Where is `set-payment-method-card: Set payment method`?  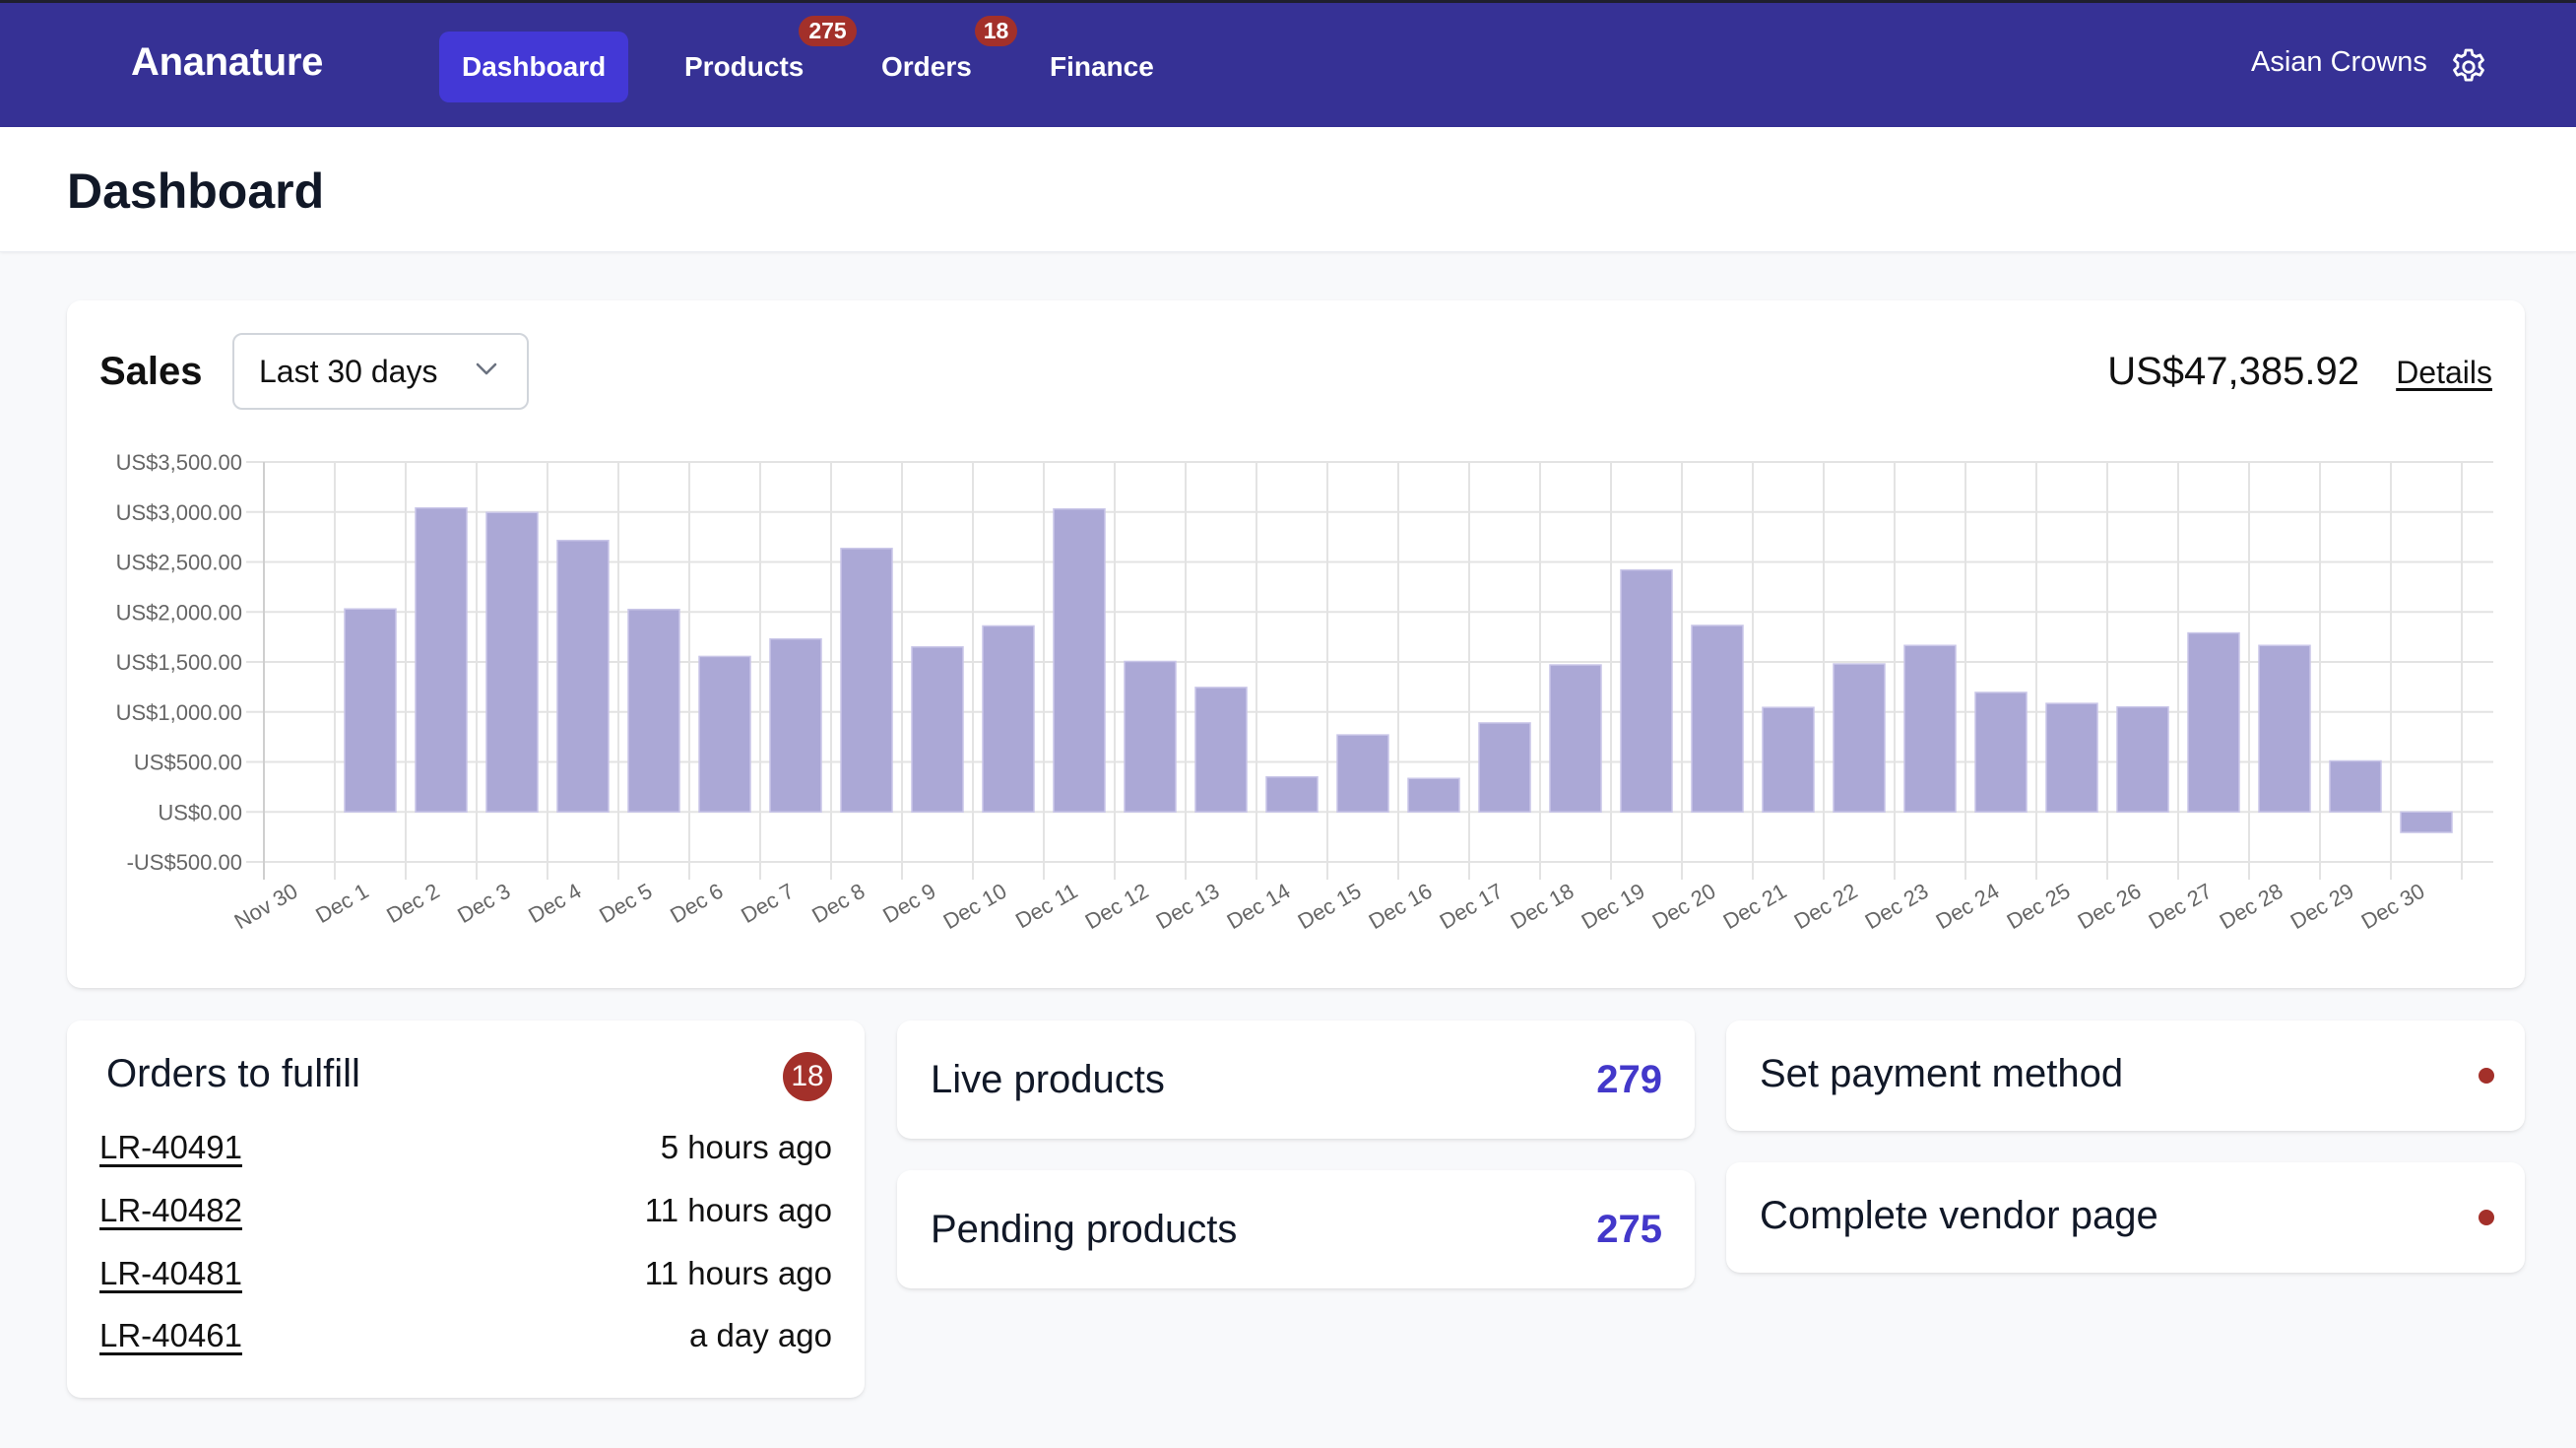 set-payment-method-card: Set payment method is located at coordinates (2125, 1075).